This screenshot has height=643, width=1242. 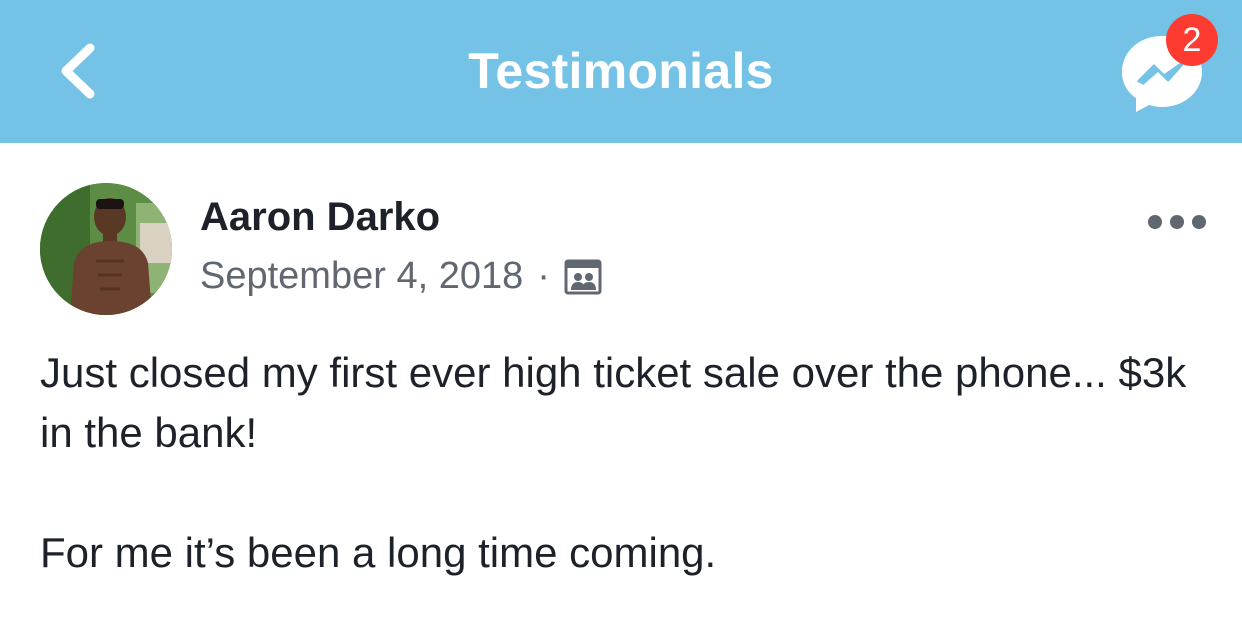 I want to click on page-title: Testimonials, so click(x=621, y=71).